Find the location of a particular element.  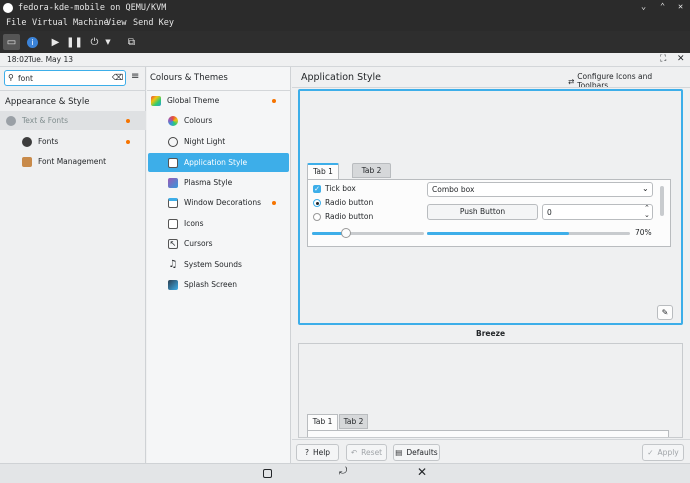

search-icon: ⚲ is located at coordinates (11, 77).